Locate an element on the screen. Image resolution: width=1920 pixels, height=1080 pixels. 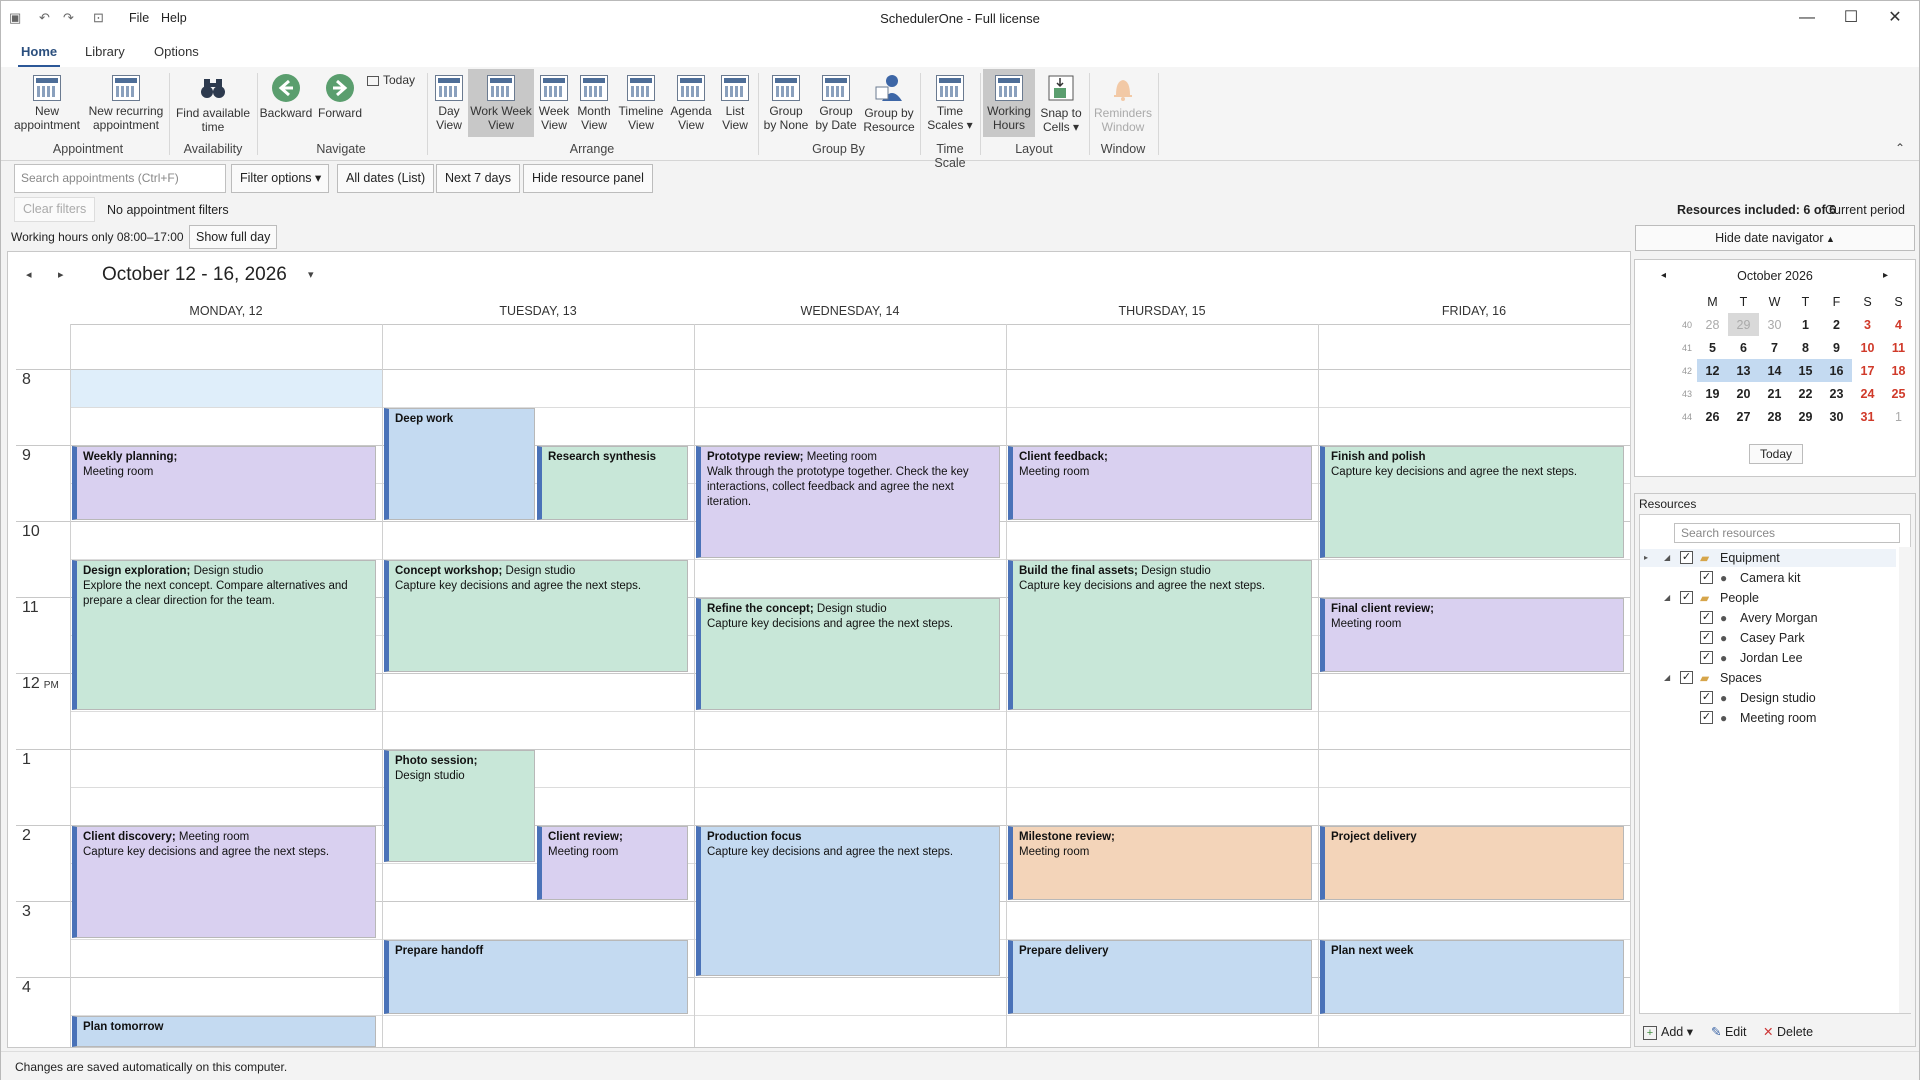
show-full-day-button: Show full day is located at coordinates (233, 237).